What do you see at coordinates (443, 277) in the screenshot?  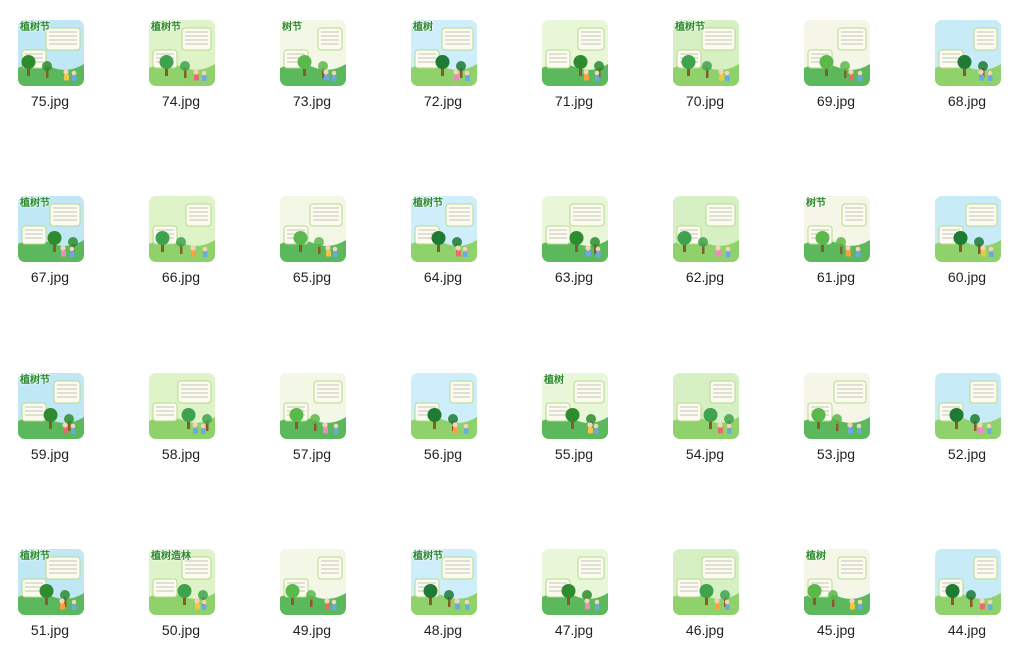 I see `file-name-label: 64.jpg` at bounding box center [443, 277].